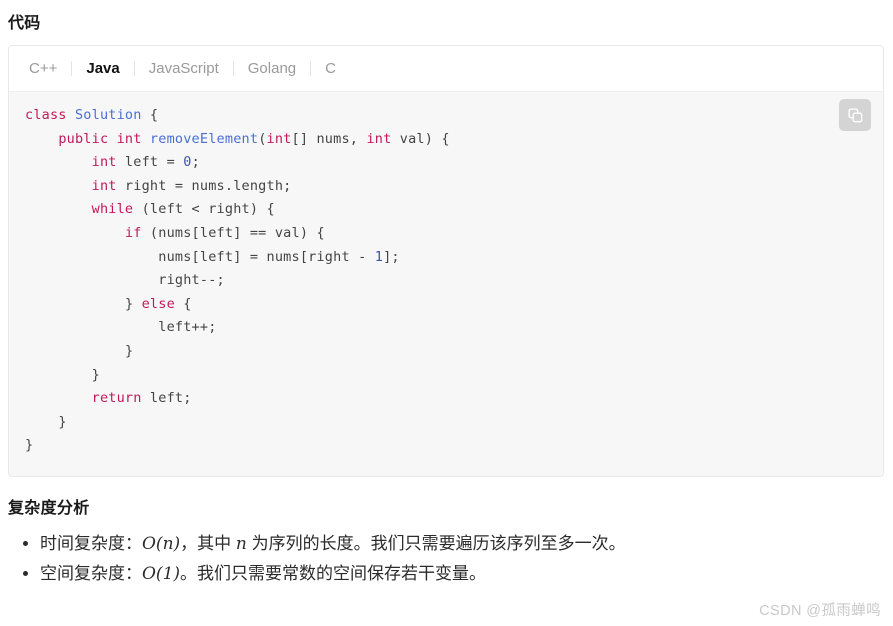 The width and height of the screenshot is (893, 626). Describe the element at coordinates (166, 398) in the screenshot. I see `code-token-pl: left;` at that location.